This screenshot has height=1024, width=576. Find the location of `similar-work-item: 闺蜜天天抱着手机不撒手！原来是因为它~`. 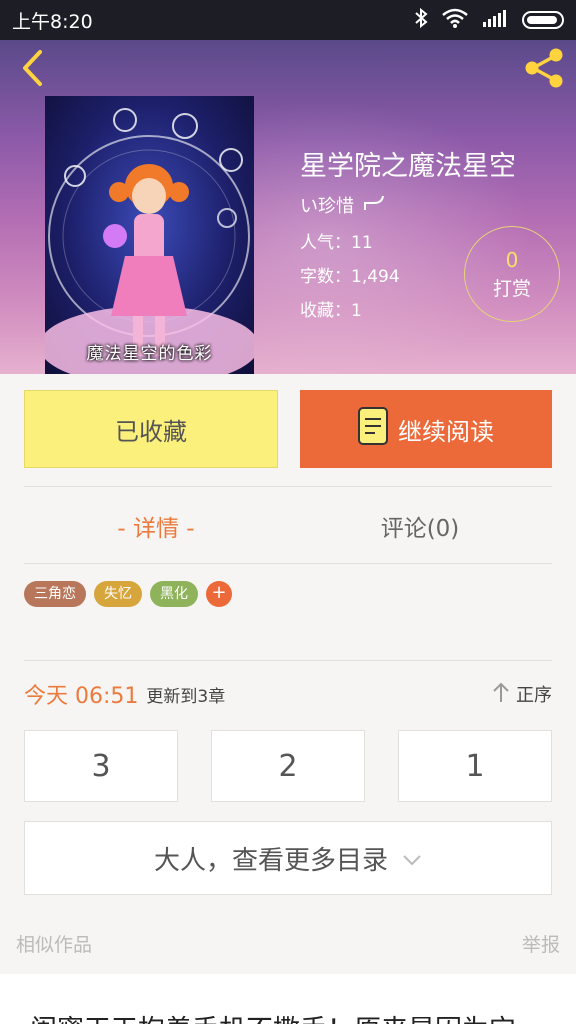

similar-work-item: 闺蜜天天抱着手机不撒手！原来是因为它~ is located at coordinates (288, 999).